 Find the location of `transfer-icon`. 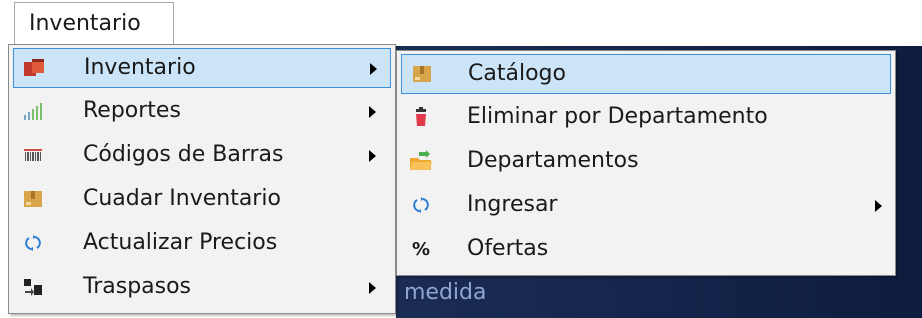

transfer-icon is located at coordinates (33, 287).